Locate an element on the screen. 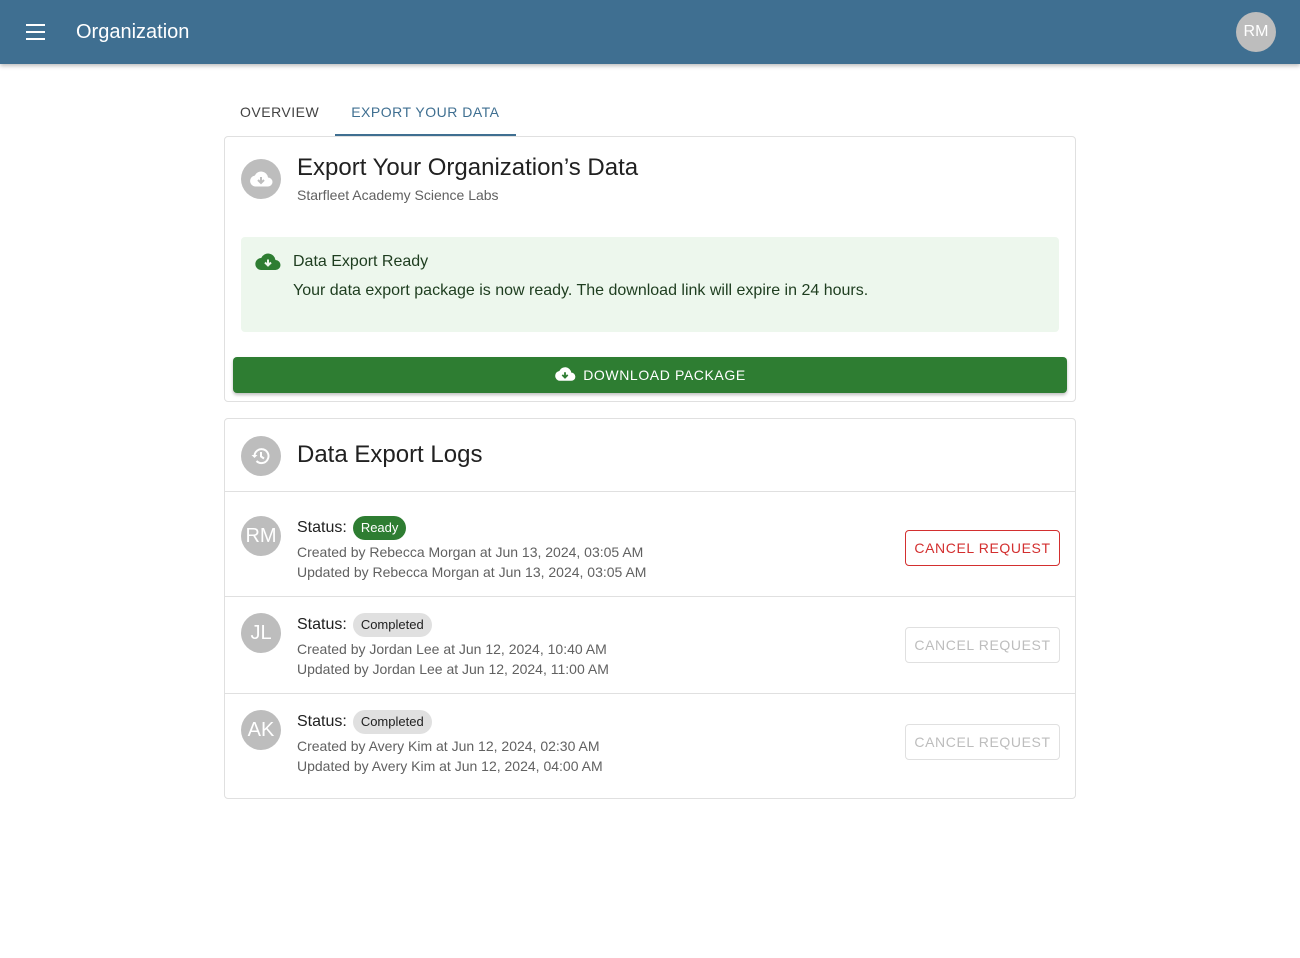  menu-icon is located at coordinates (36, 32).